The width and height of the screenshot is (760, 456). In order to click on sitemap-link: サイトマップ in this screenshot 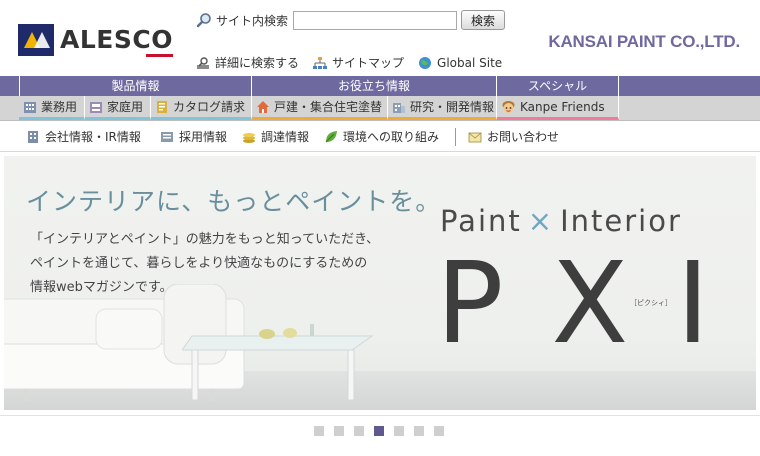, I will do `click(358, 62)`.